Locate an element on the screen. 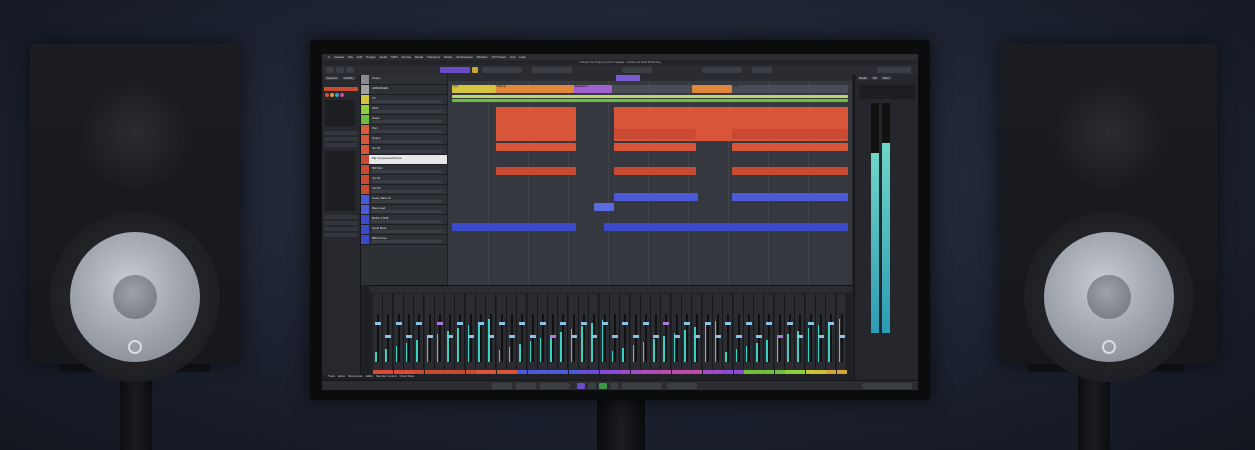 This screenshot has width=1255, height=450. menu-item: Cubase is located at coordinates (339, 57).